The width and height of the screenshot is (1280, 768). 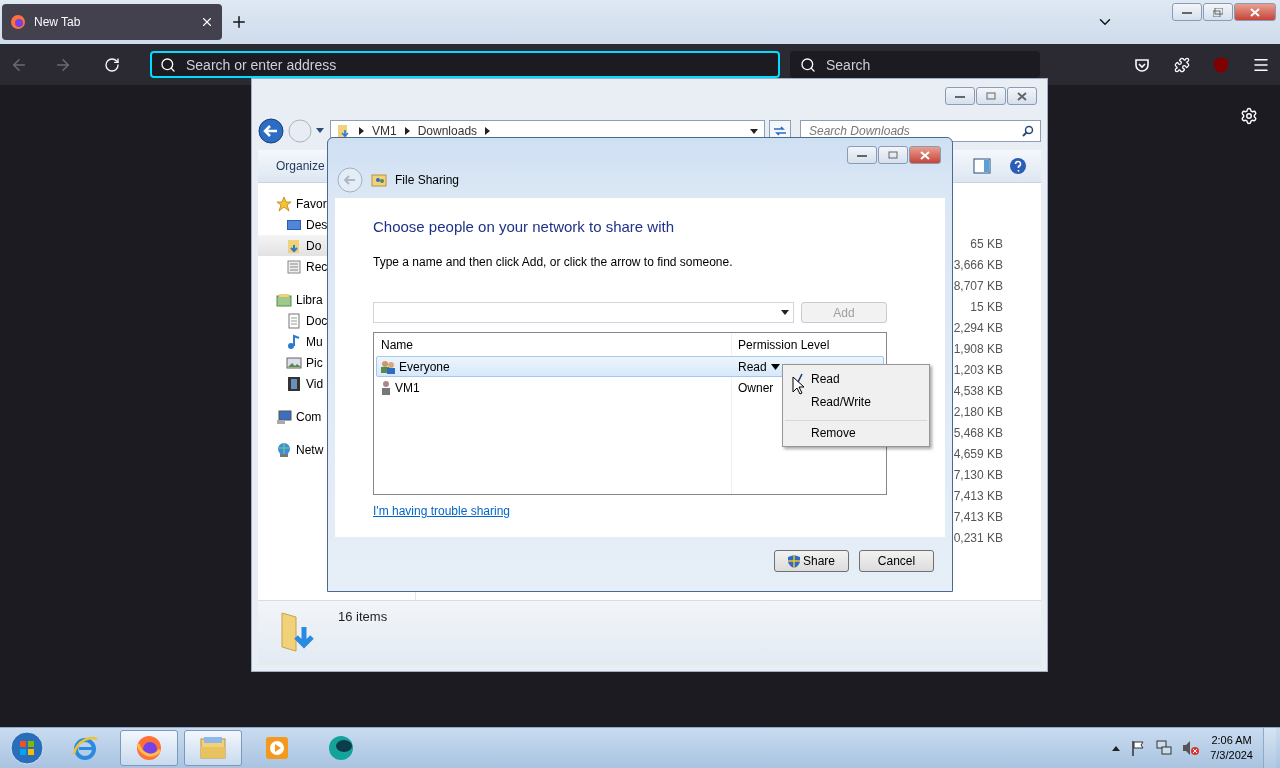 What do you see at coordinates (524, 226) in the screenshot?
I see `dialog-heading: Choose people on your network to share with` at bounding box center [524, 226].